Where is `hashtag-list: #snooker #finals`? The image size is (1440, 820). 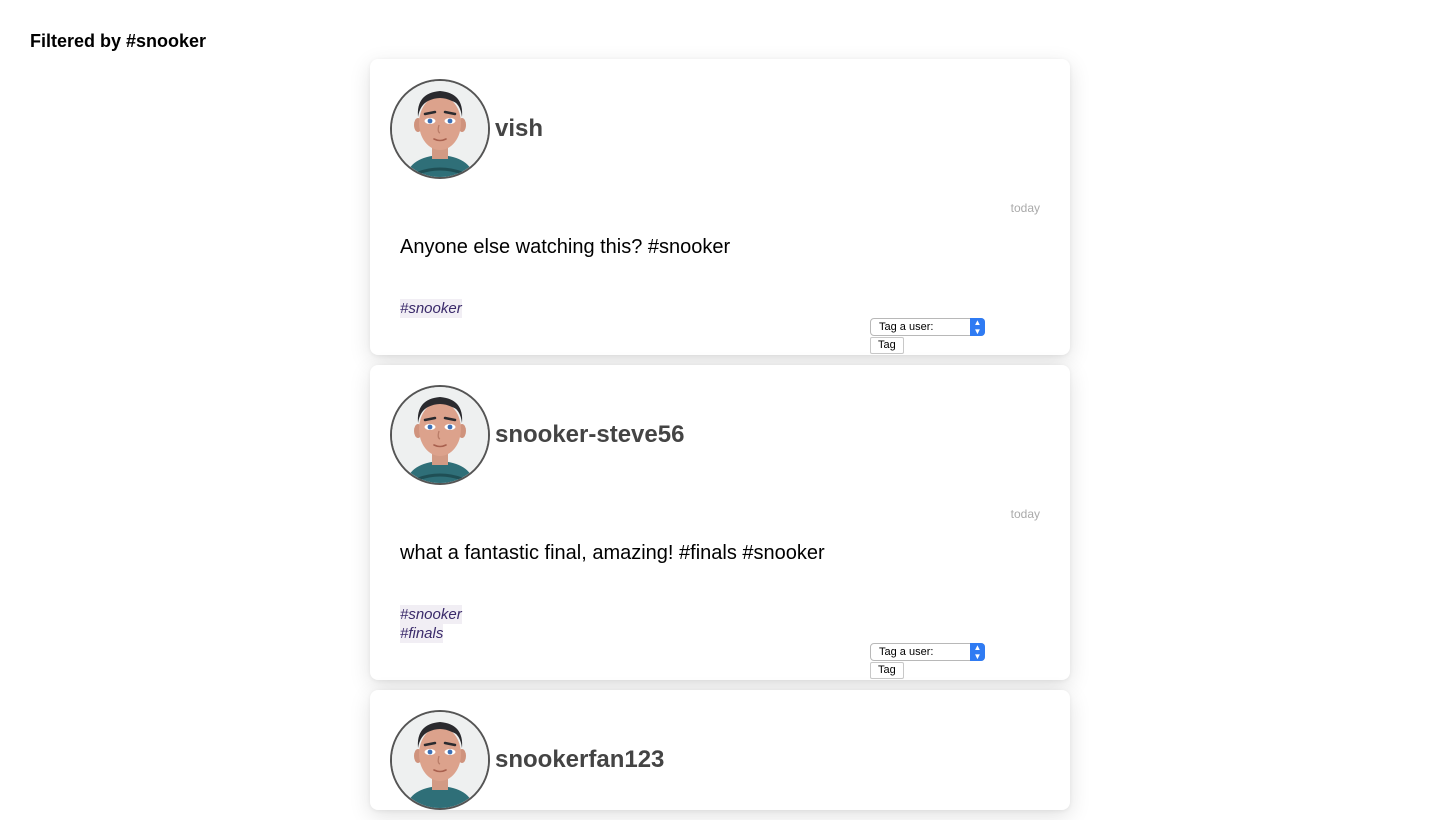
hashtag-list: #snooker #finals is located at coordinates (431, 624).